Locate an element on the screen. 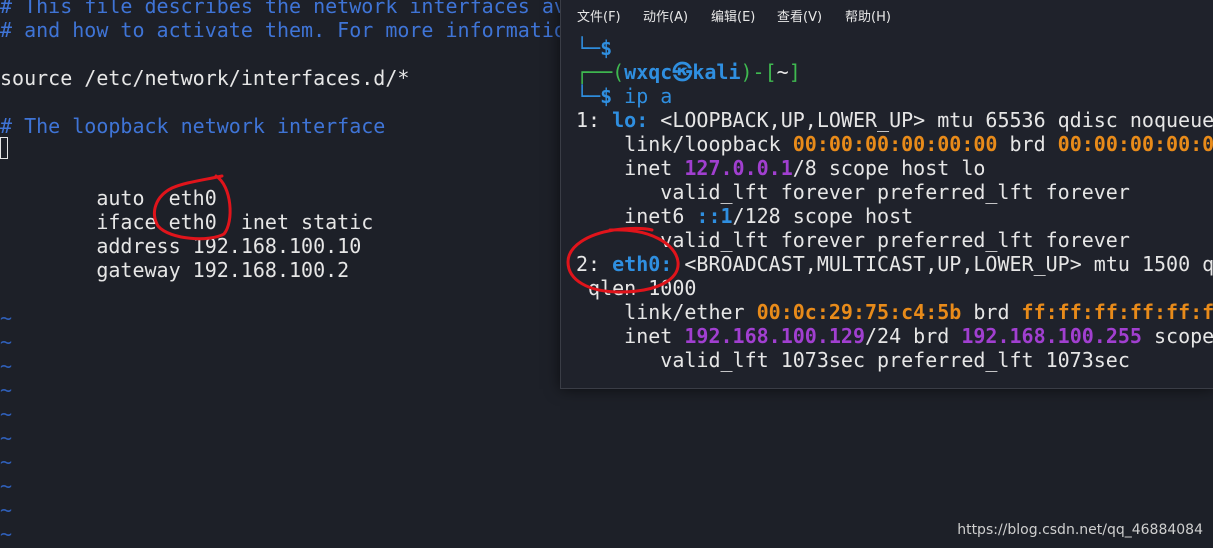 The height and width of the screenshot is (548, 1213). vim-cursor is located at coordinates (4, 148).